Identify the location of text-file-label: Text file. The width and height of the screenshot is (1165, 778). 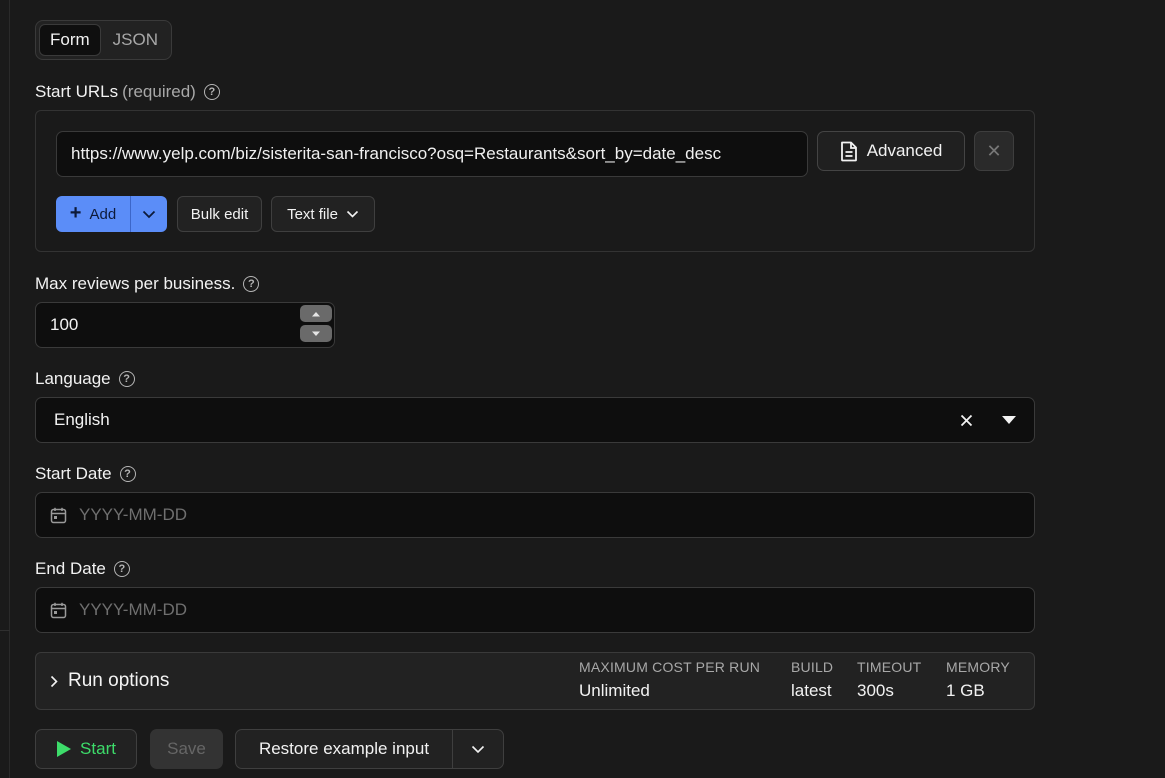
(312, 214).